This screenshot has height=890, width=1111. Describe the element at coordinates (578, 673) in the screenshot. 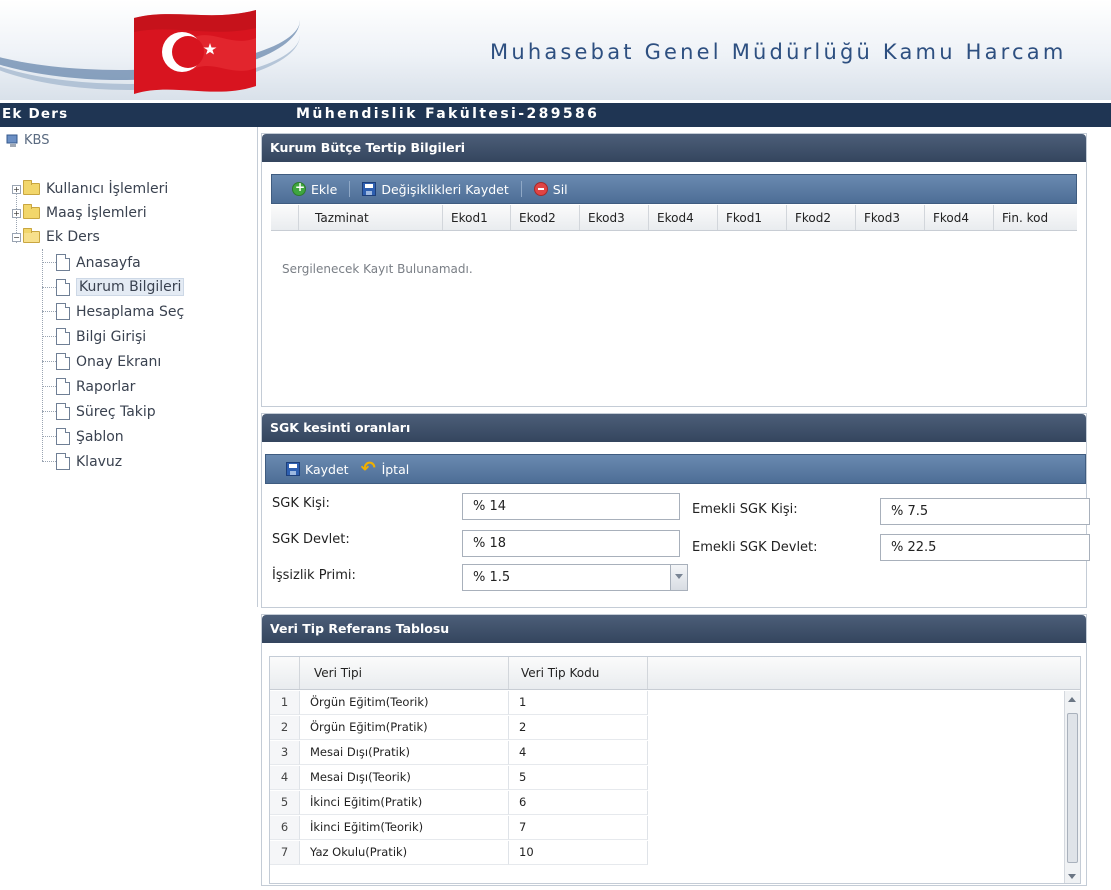

I see `column-header: Veri Tip Kodu` at that location.